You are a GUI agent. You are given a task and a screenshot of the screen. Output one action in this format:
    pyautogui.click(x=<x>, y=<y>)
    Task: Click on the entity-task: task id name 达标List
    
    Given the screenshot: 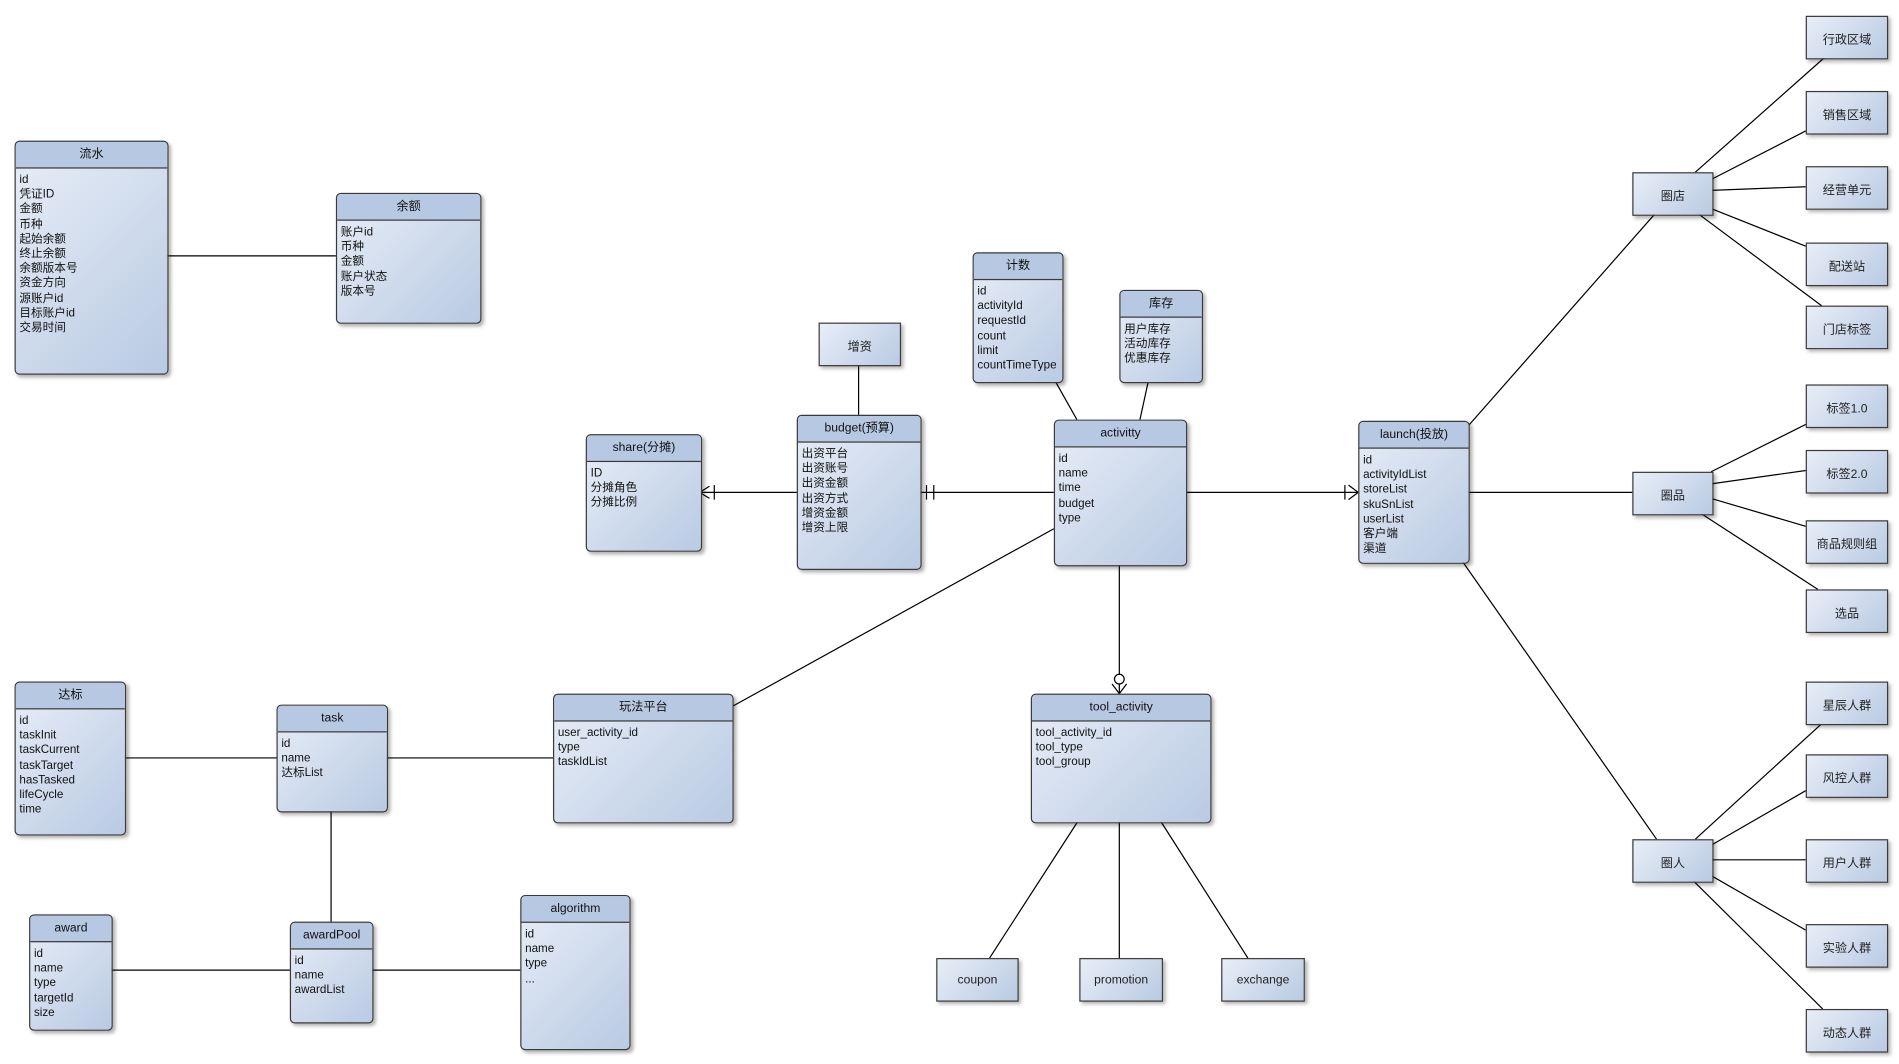 What is the action you would take?
    pyautogui.click(x=332, y=758)
    